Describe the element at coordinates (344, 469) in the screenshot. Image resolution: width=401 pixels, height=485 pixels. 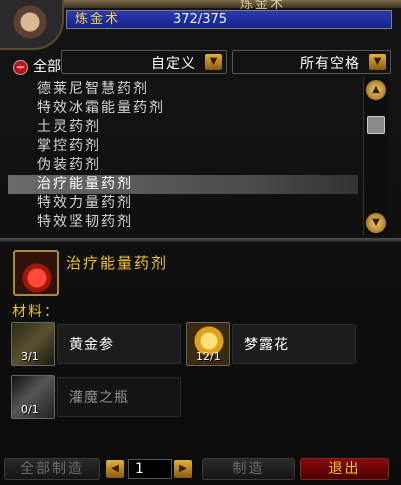
I see `exit-button: 退出` at that location.